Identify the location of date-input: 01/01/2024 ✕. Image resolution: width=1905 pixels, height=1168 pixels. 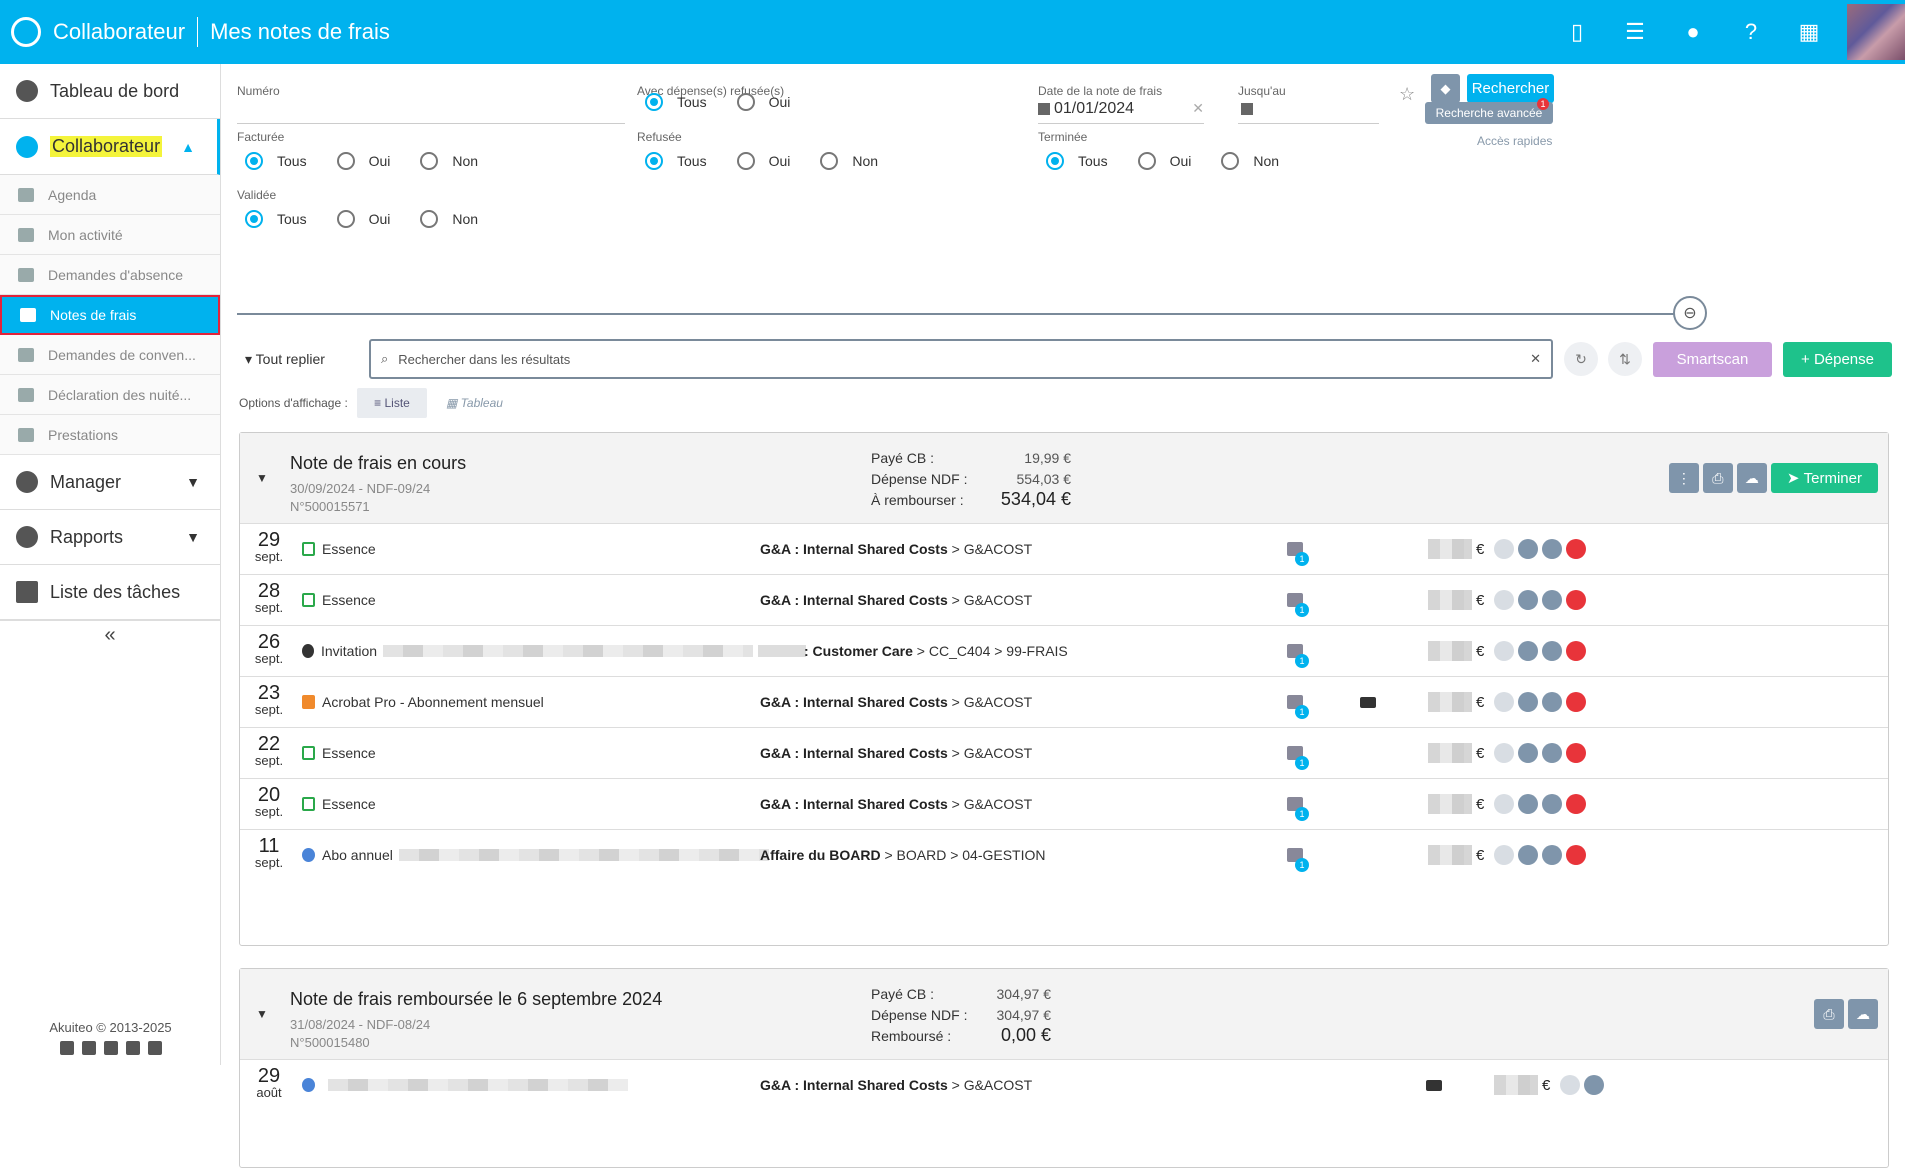
(1121, 109).